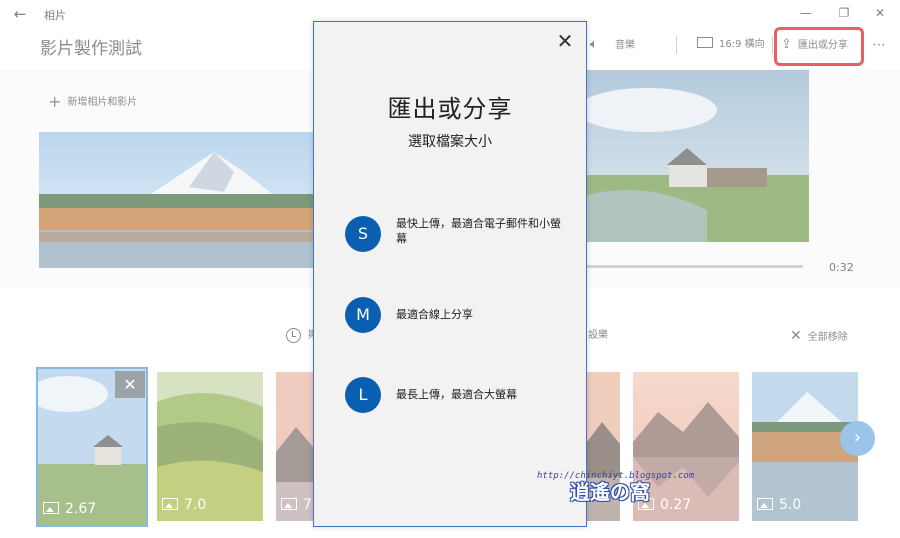 This screenshot has height=538, width=900. Describe the element at coordinates (806, 13) in the screenshot. I see `minimize-button: —` at that location.